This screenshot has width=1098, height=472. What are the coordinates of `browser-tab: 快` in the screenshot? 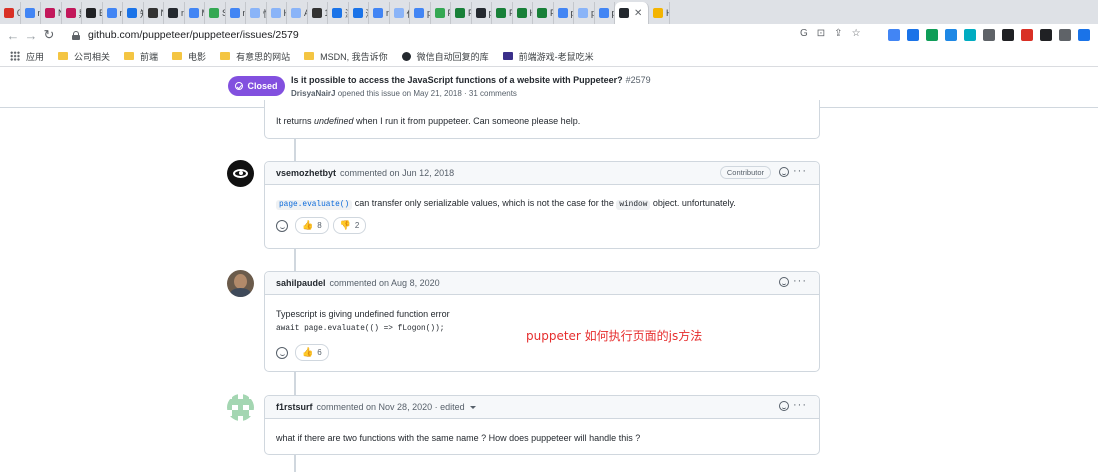 It's located at (256, 13).